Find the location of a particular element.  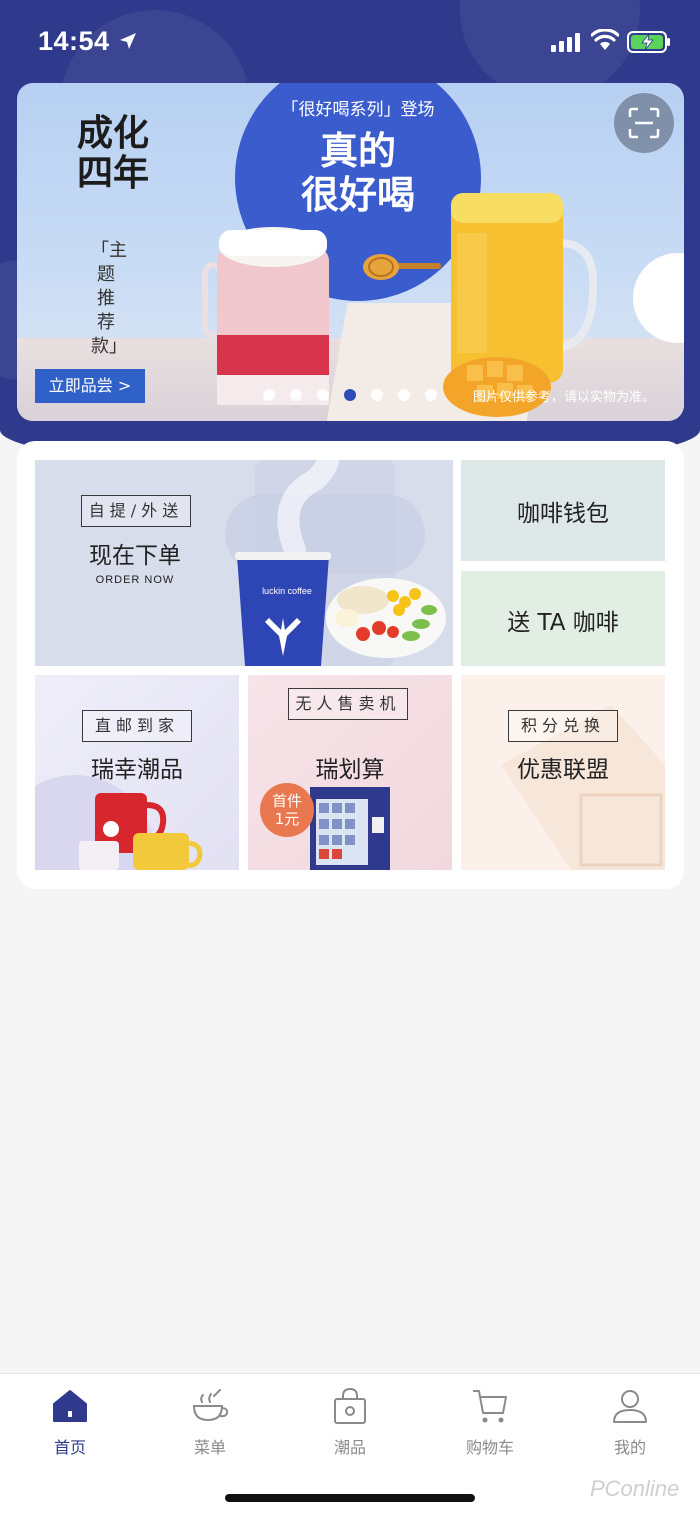

tab-menu: 菜单 is located at coordinates (210, 1422).